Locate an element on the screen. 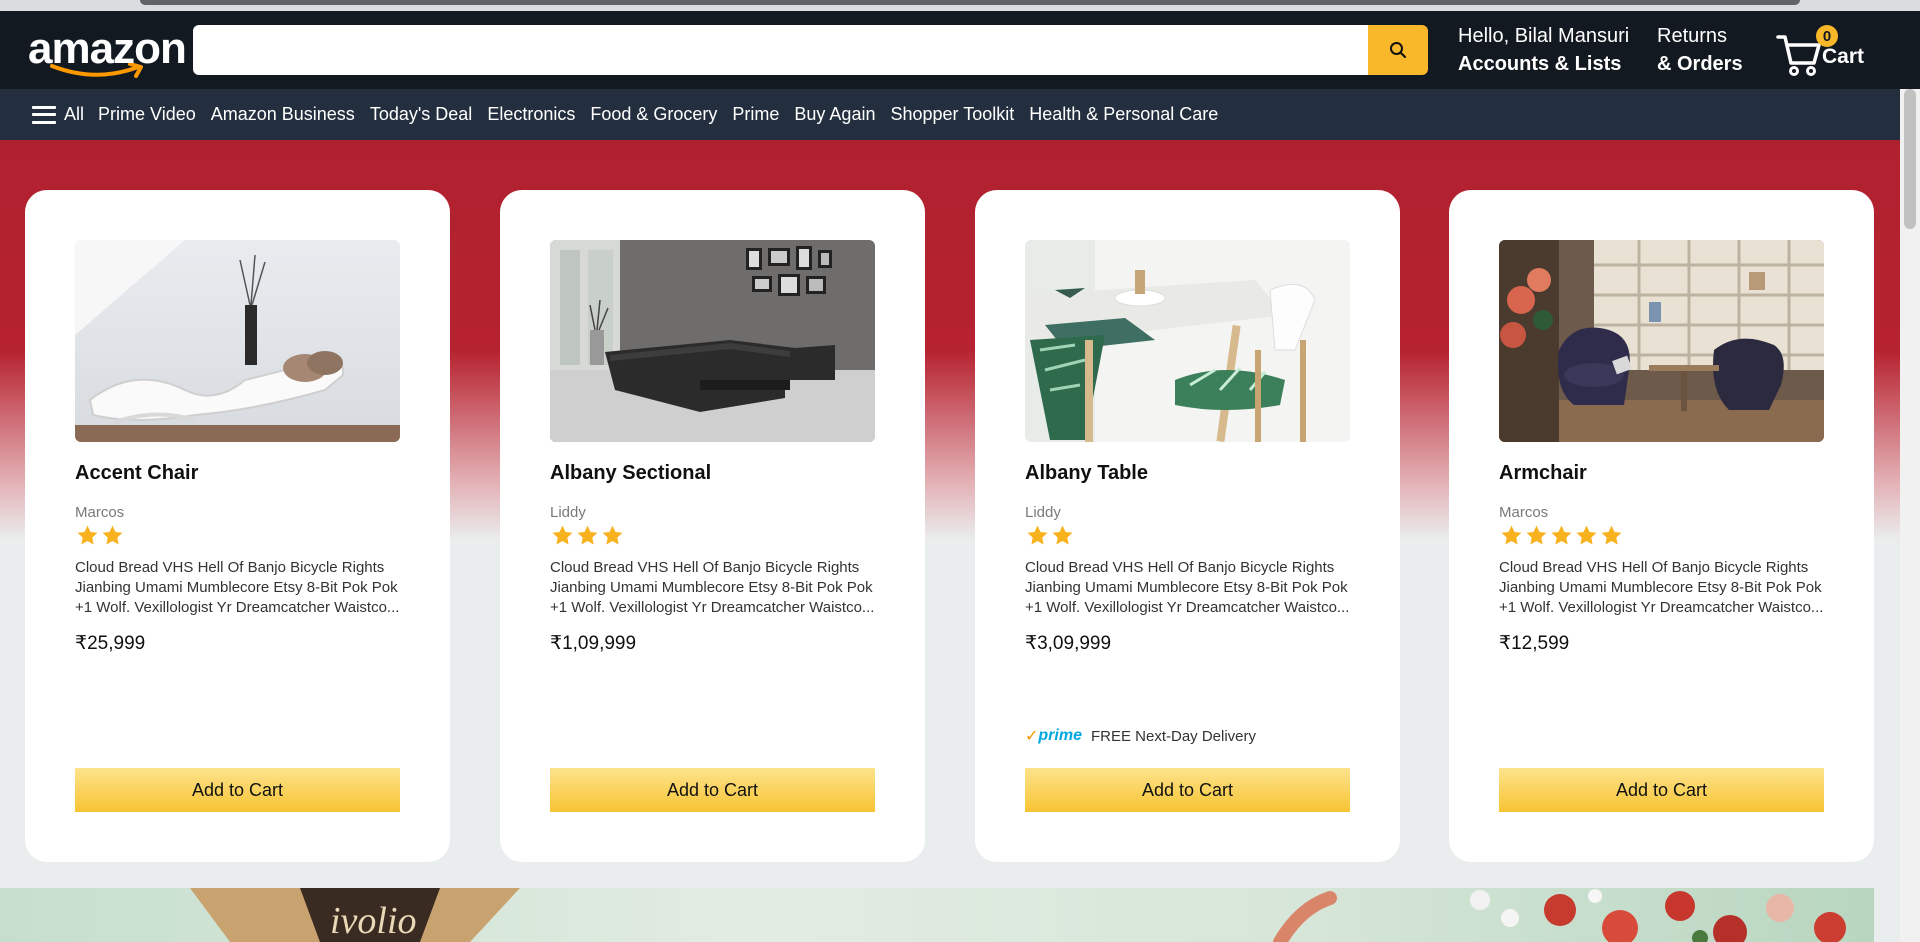 The image size is (1920, 942). cart-count-badge: 0 is located at coordinates (1827, 36).